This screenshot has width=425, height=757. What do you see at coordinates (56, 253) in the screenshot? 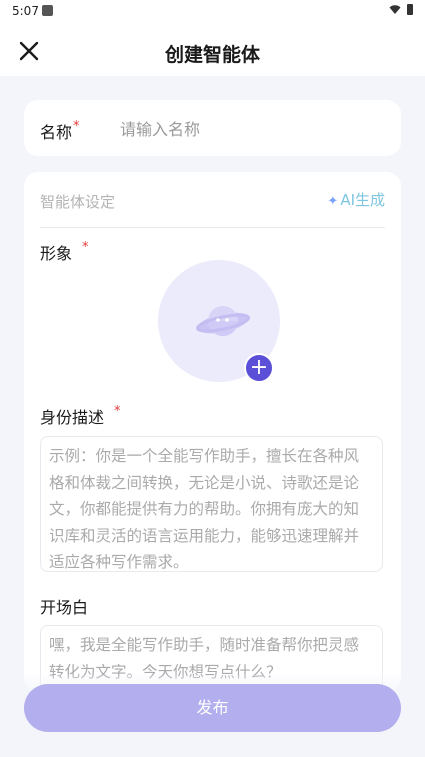
I see `avatar-label-text: 形象` at bounding box center [56, 253].